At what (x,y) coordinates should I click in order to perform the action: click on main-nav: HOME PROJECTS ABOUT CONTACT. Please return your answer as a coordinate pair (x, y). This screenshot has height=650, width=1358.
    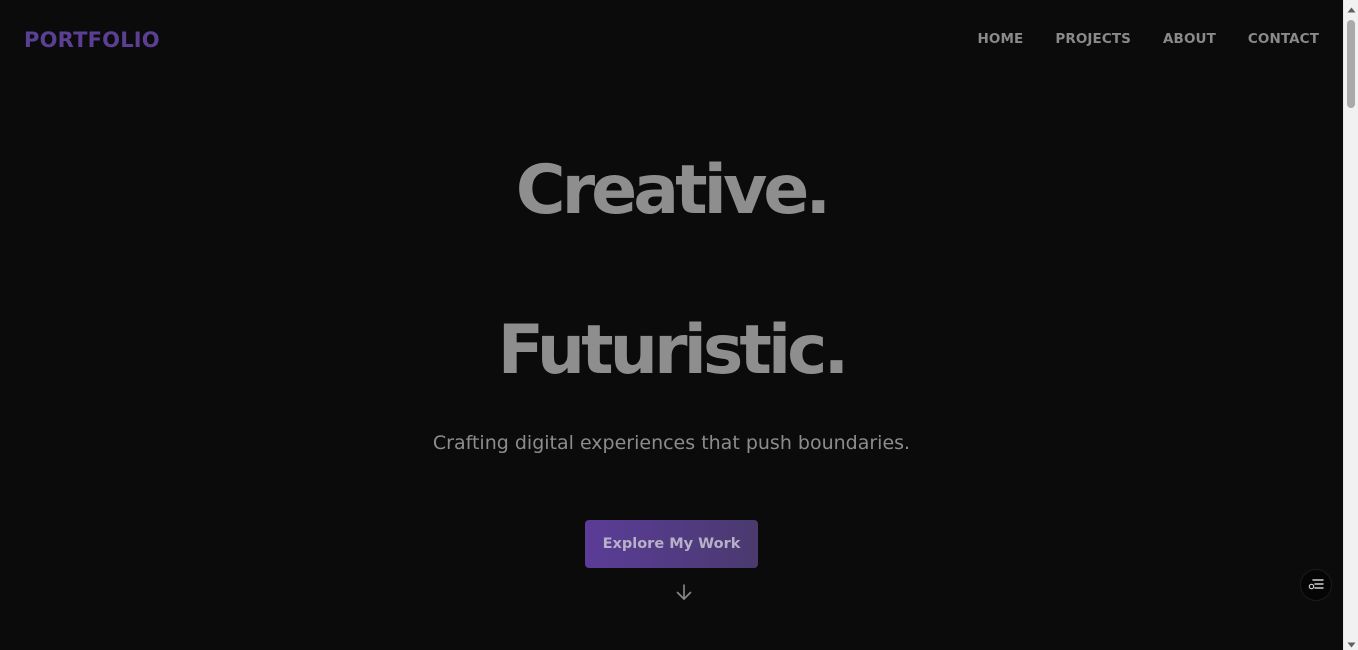
    Looking at the image, I should click on (1149, 39).